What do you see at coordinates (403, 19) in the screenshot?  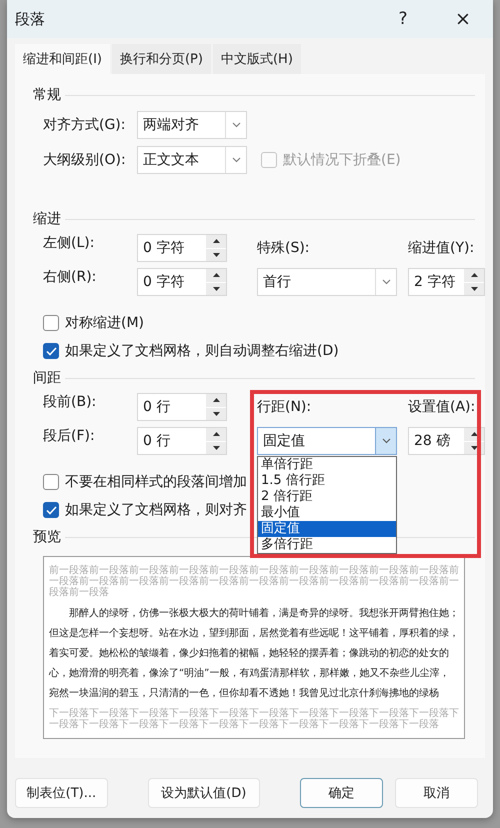 I see `help-button: ?` at bounding box center [403, 19].